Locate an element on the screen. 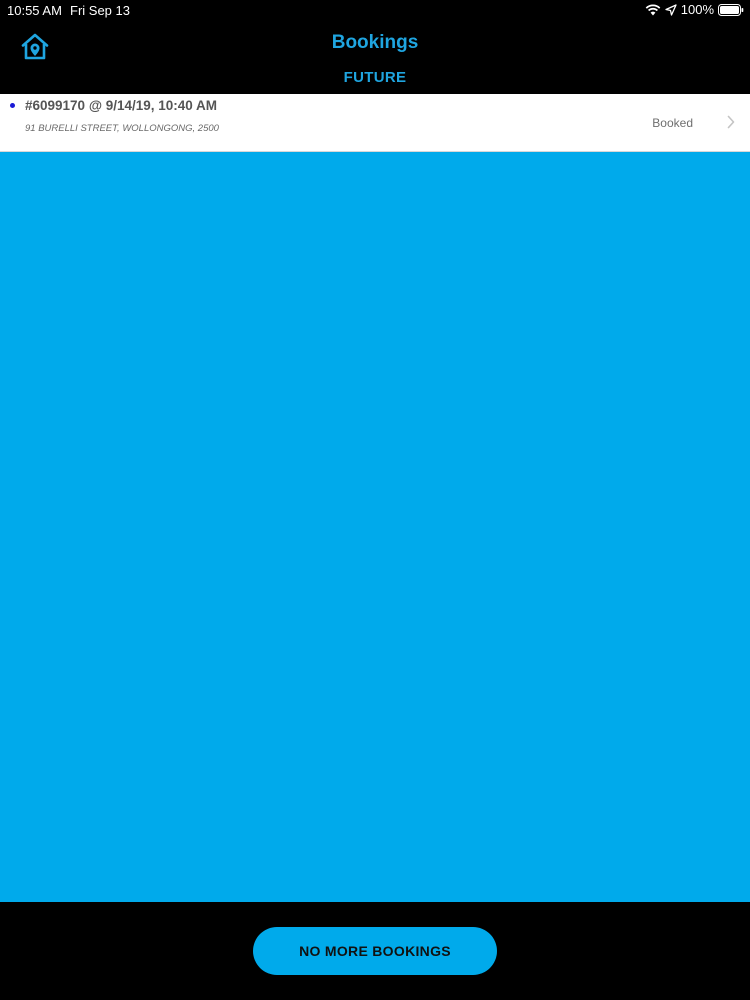 This screenshot has width=750, height=1000. chevron-right-icon is located at coordinates (731, 124).